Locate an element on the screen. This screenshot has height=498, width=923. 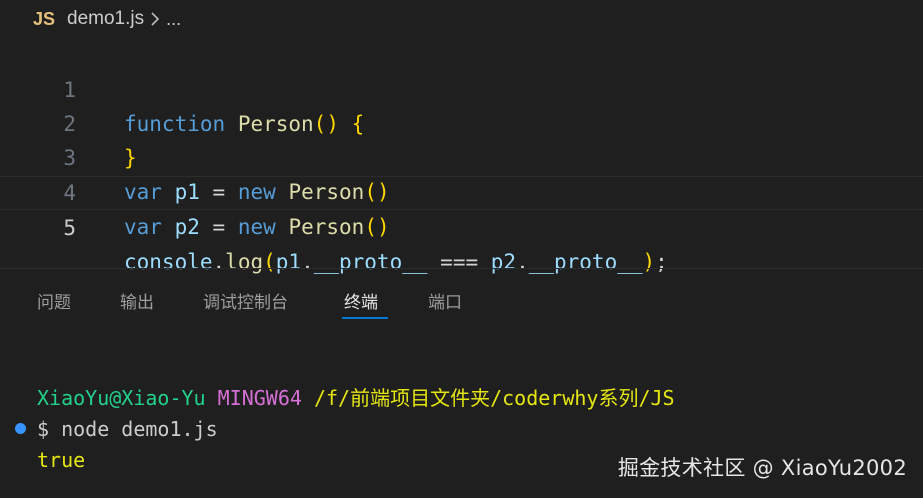
terminal-output-line: true is located at coordinates (61, 460).